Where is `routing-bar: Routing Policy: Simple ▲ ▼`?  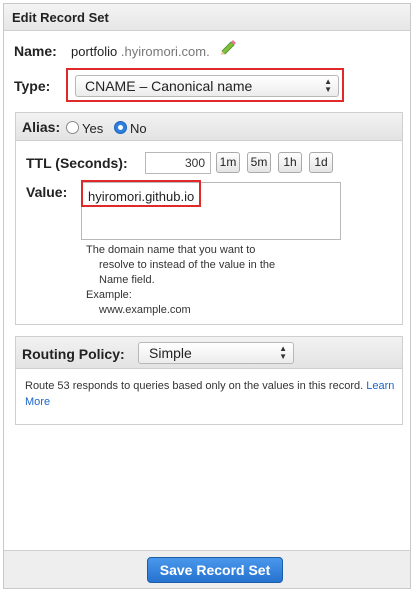 routing-bar: Routing Policy: Simple ▲ ▼ is located at coordinates (209, 353).